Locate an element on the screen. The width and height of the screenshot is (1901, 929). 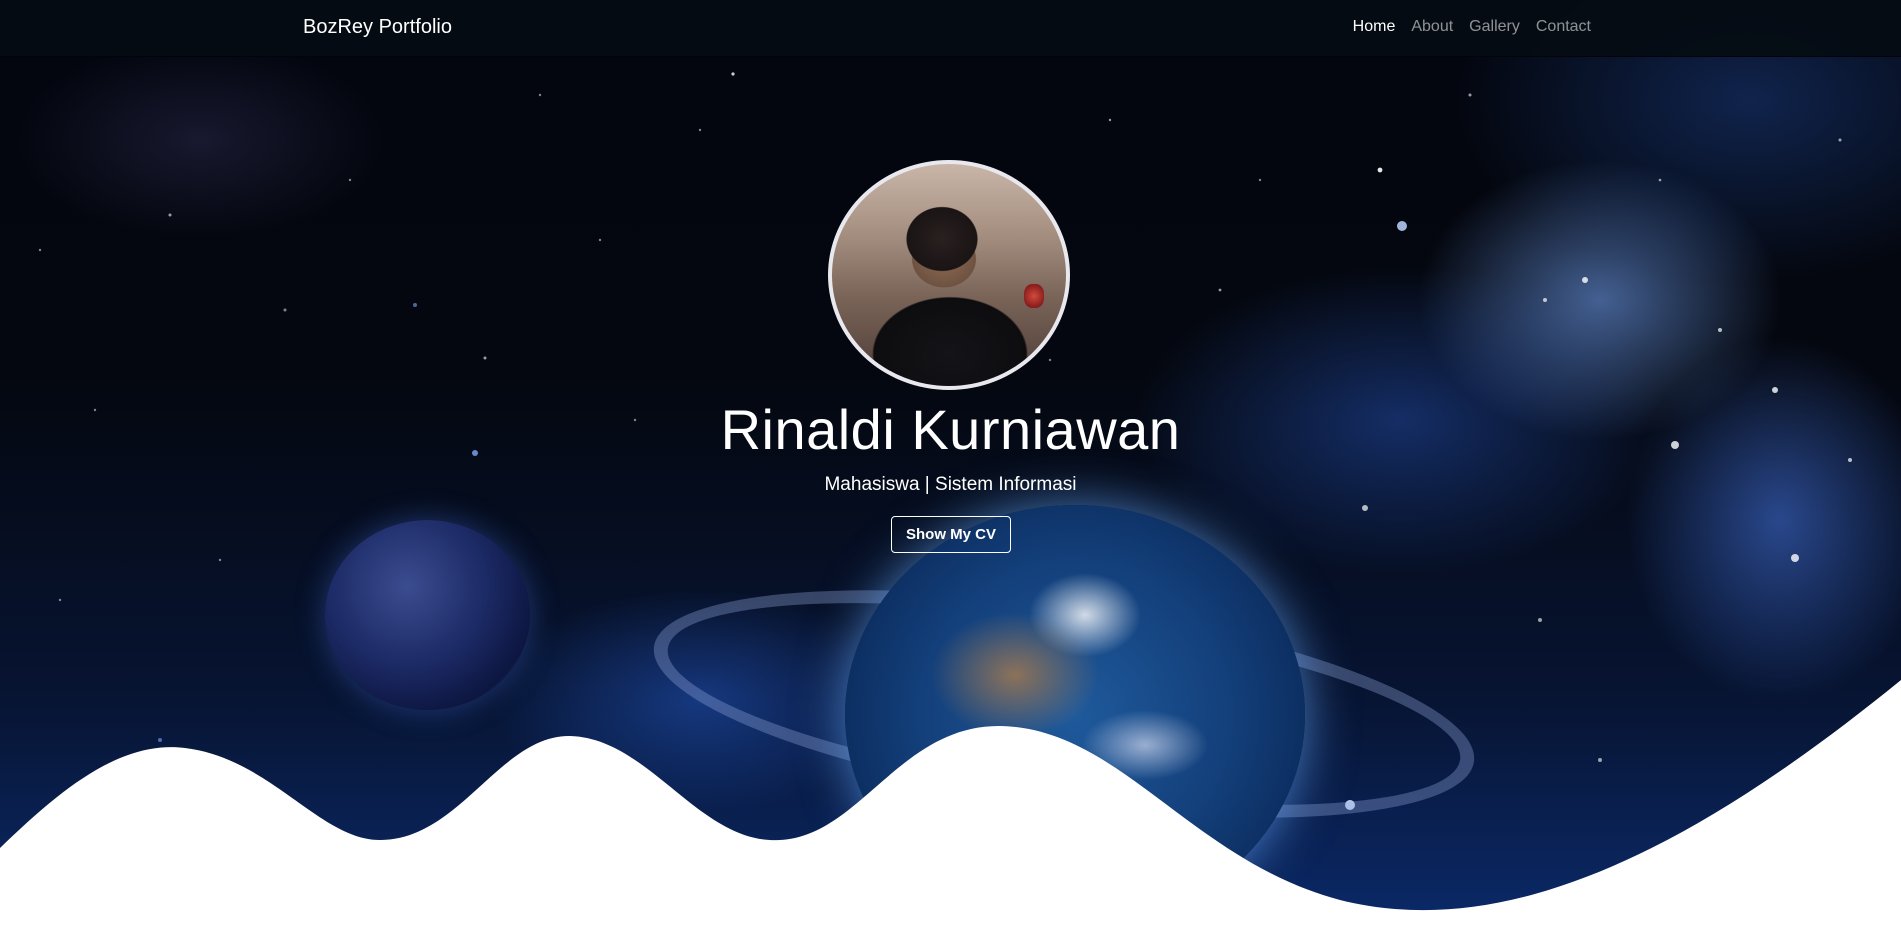
show-cv-button: Show My CV is located at coordinates (951, 534).